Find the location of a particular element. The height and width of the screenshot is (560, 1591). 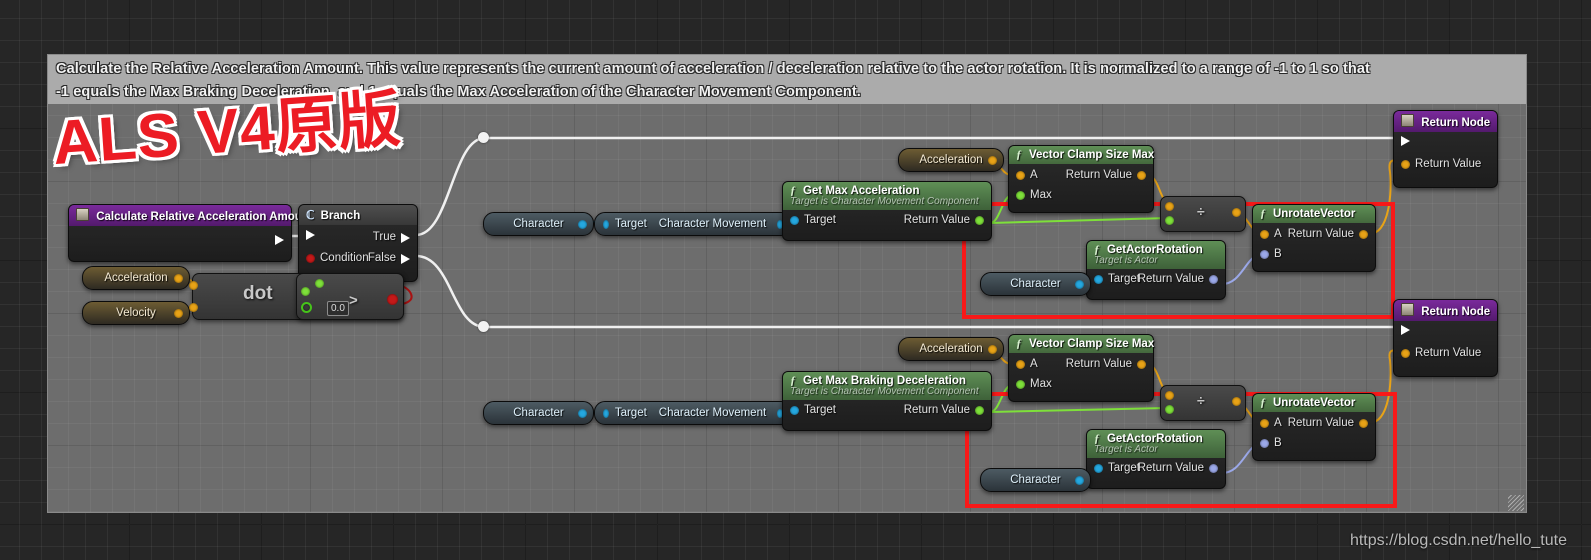

dot-input-b-pin is located at coordinates (193, 307).